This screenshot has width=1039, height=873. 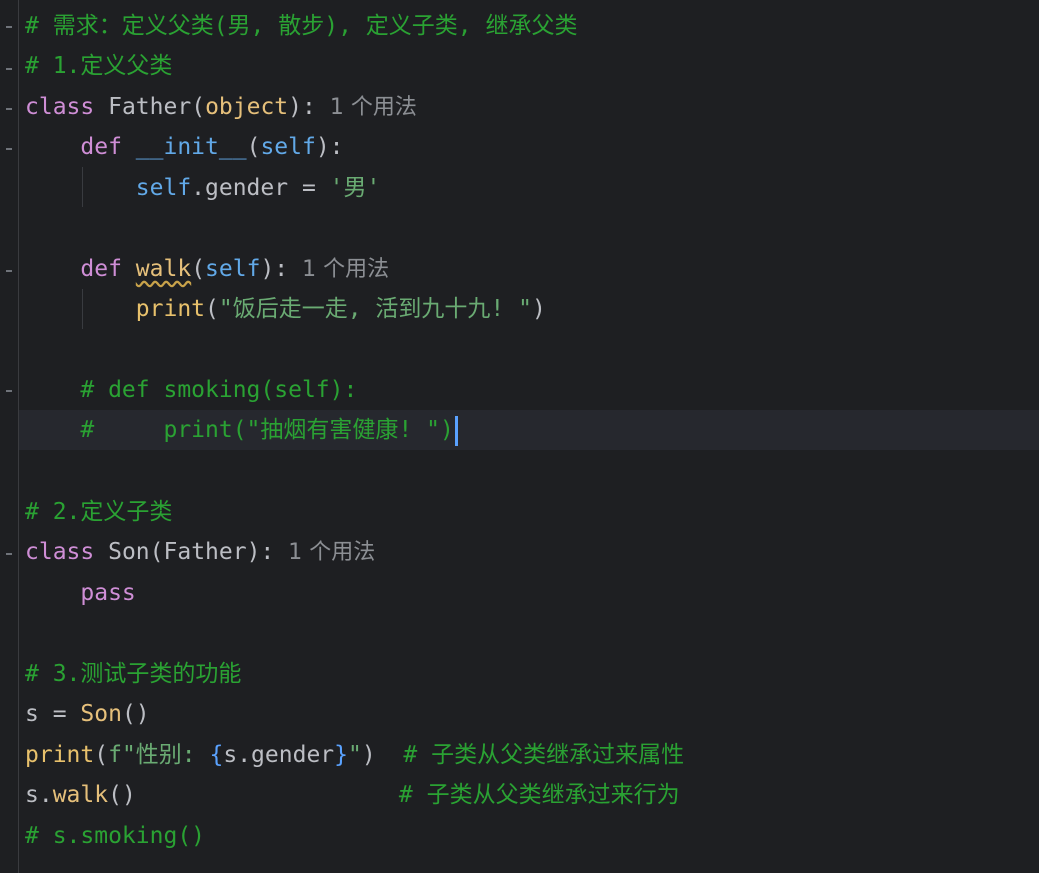 I want to click on class-name: Son, so click(x=129, y=552).